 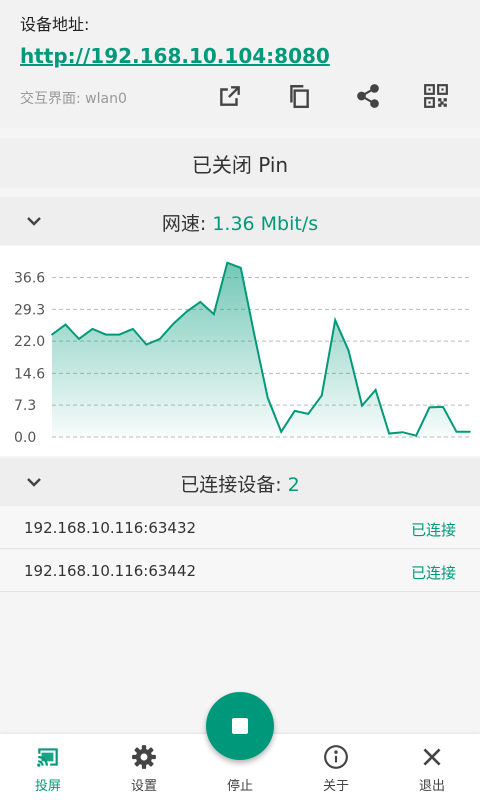 I want to click on interface-label: 交互界面: wlan0, so click(x=73, y=99).